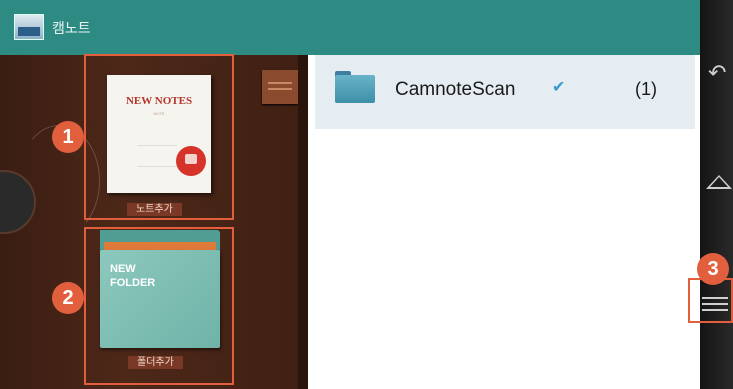  I want to click on app-title: 캠노트, so click(71, 28).